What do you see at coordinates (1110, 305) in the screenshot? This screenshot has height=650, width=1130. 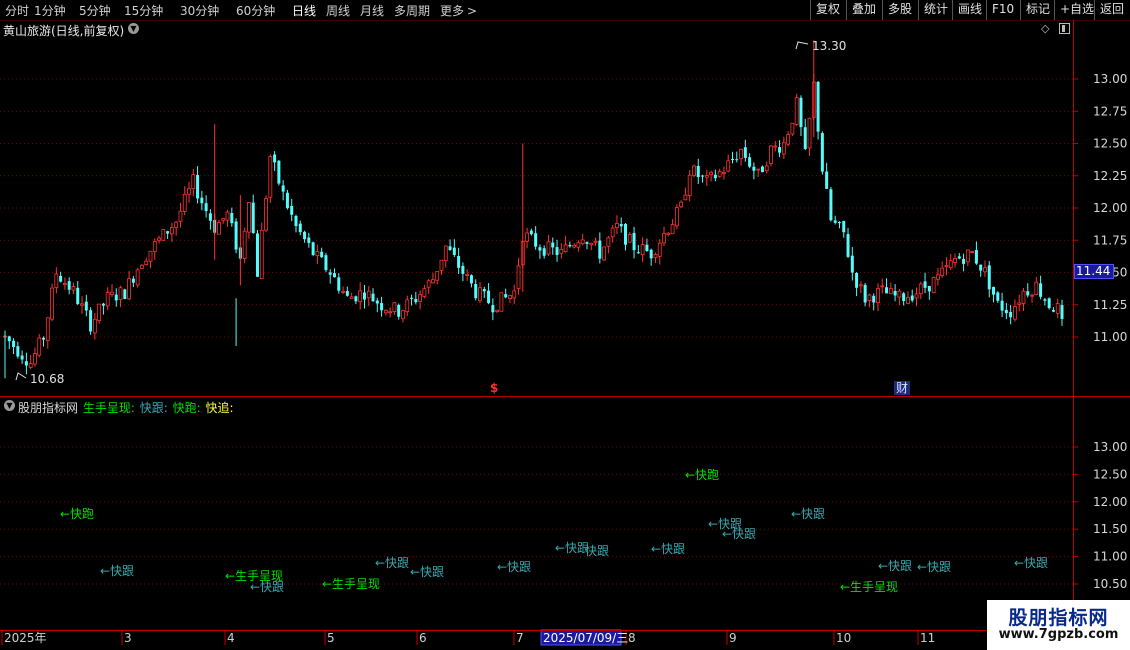 I see `price-tick-label: 11.25` at bounding box center [1110, 305].